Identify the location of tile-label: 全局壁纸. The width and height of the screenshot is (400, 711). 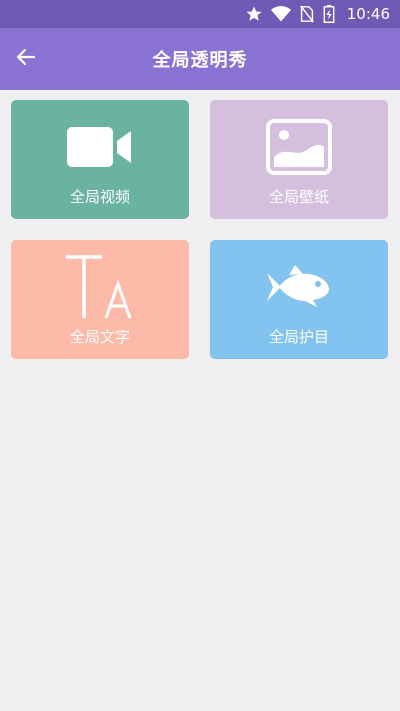
(298, 197).